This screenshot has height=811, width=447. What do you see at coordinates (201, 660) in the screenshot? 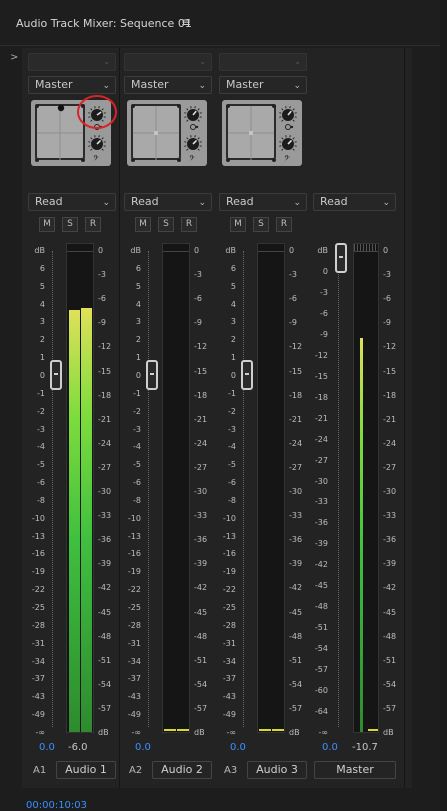
I see `meter-scale-right-tick: -51` at bounding box center [201, 660].